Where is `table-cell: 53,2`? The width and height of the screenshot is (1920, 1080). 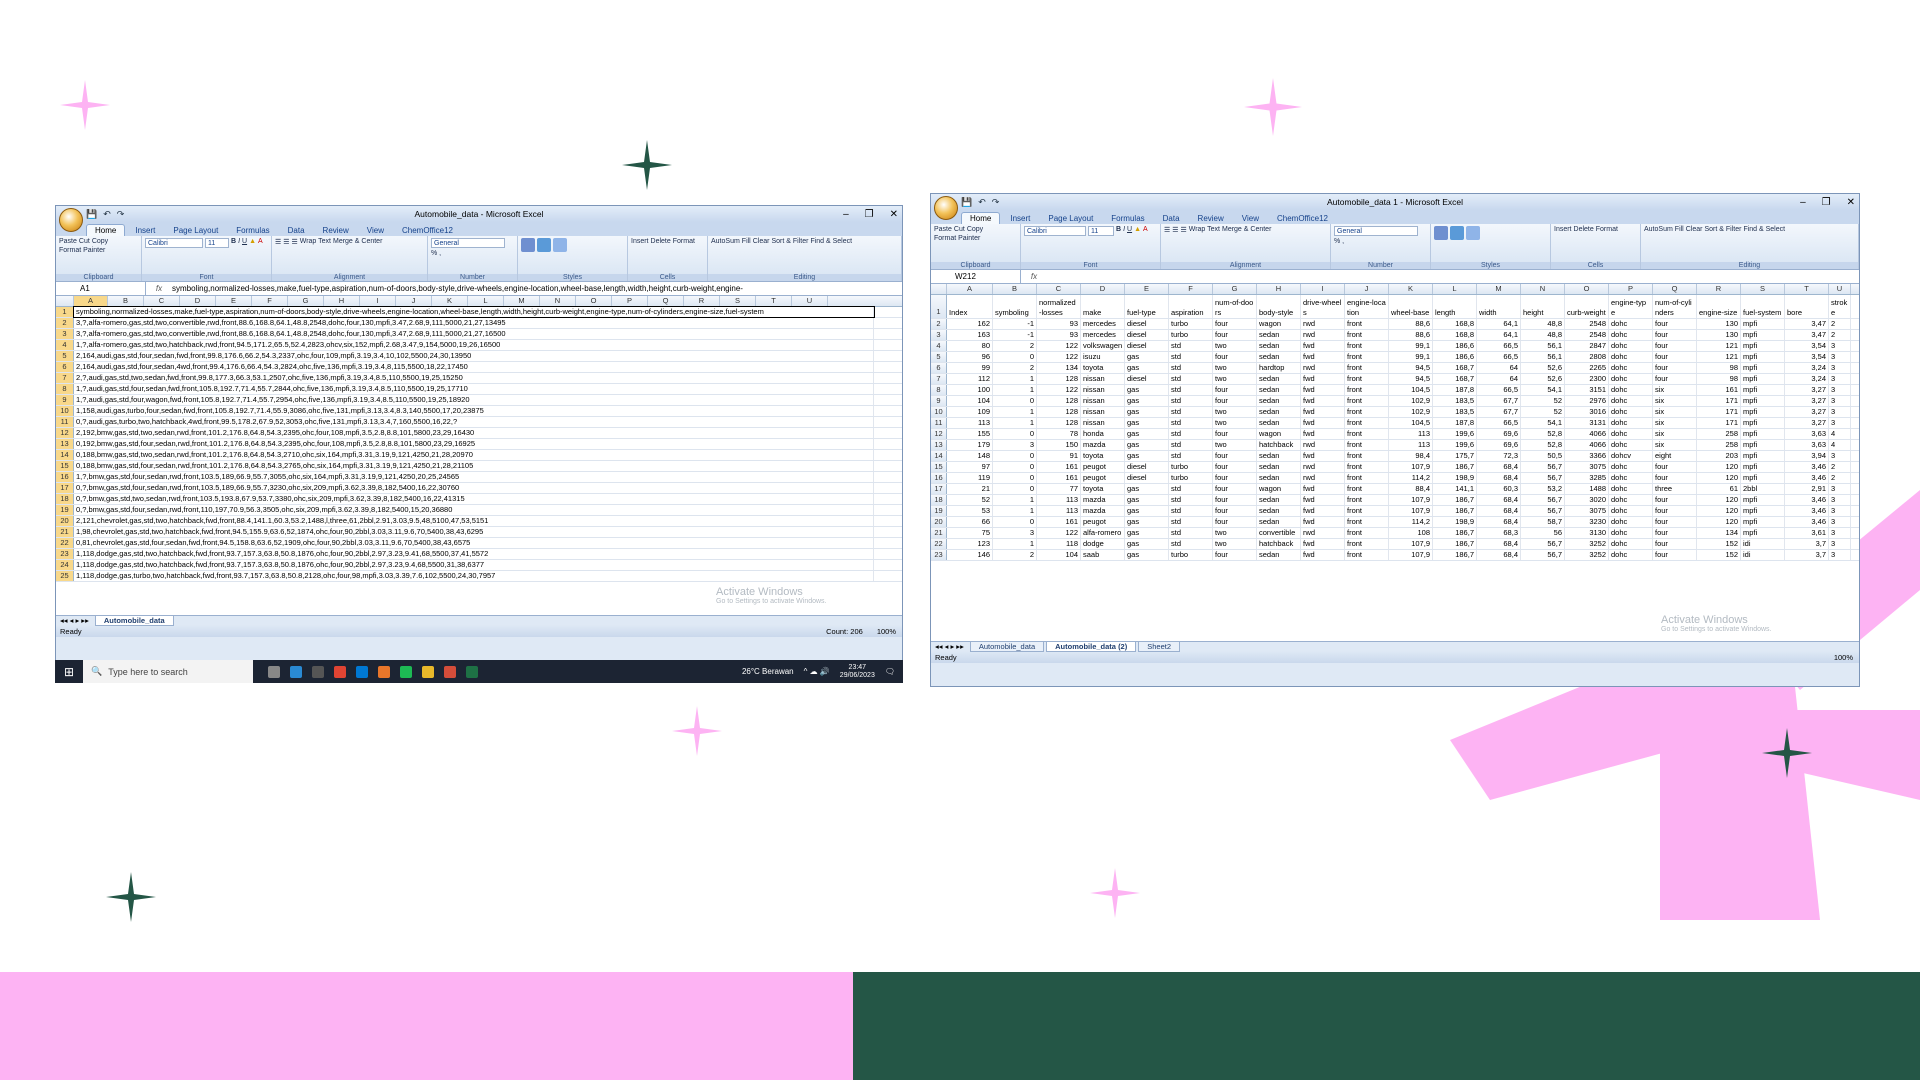 table-cell: 53,2 is located at coordinates (1543, 489).